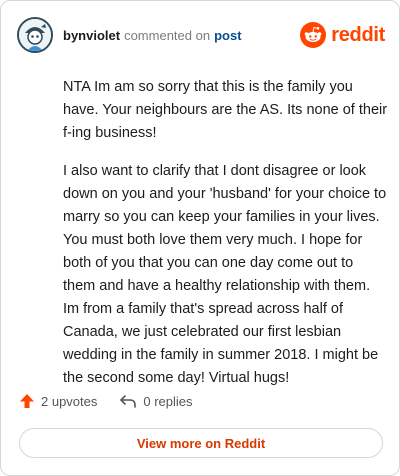 This screenshot has width=400, height=476. I want to click on post-link: post, so click(227, 35).